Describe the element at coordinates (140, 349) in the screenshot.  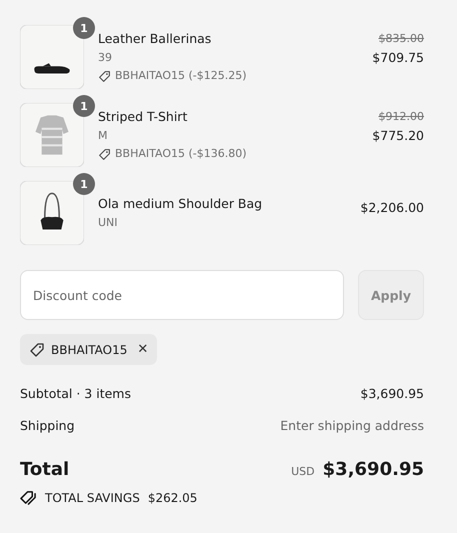
I see `close-button: ✕` at that location.